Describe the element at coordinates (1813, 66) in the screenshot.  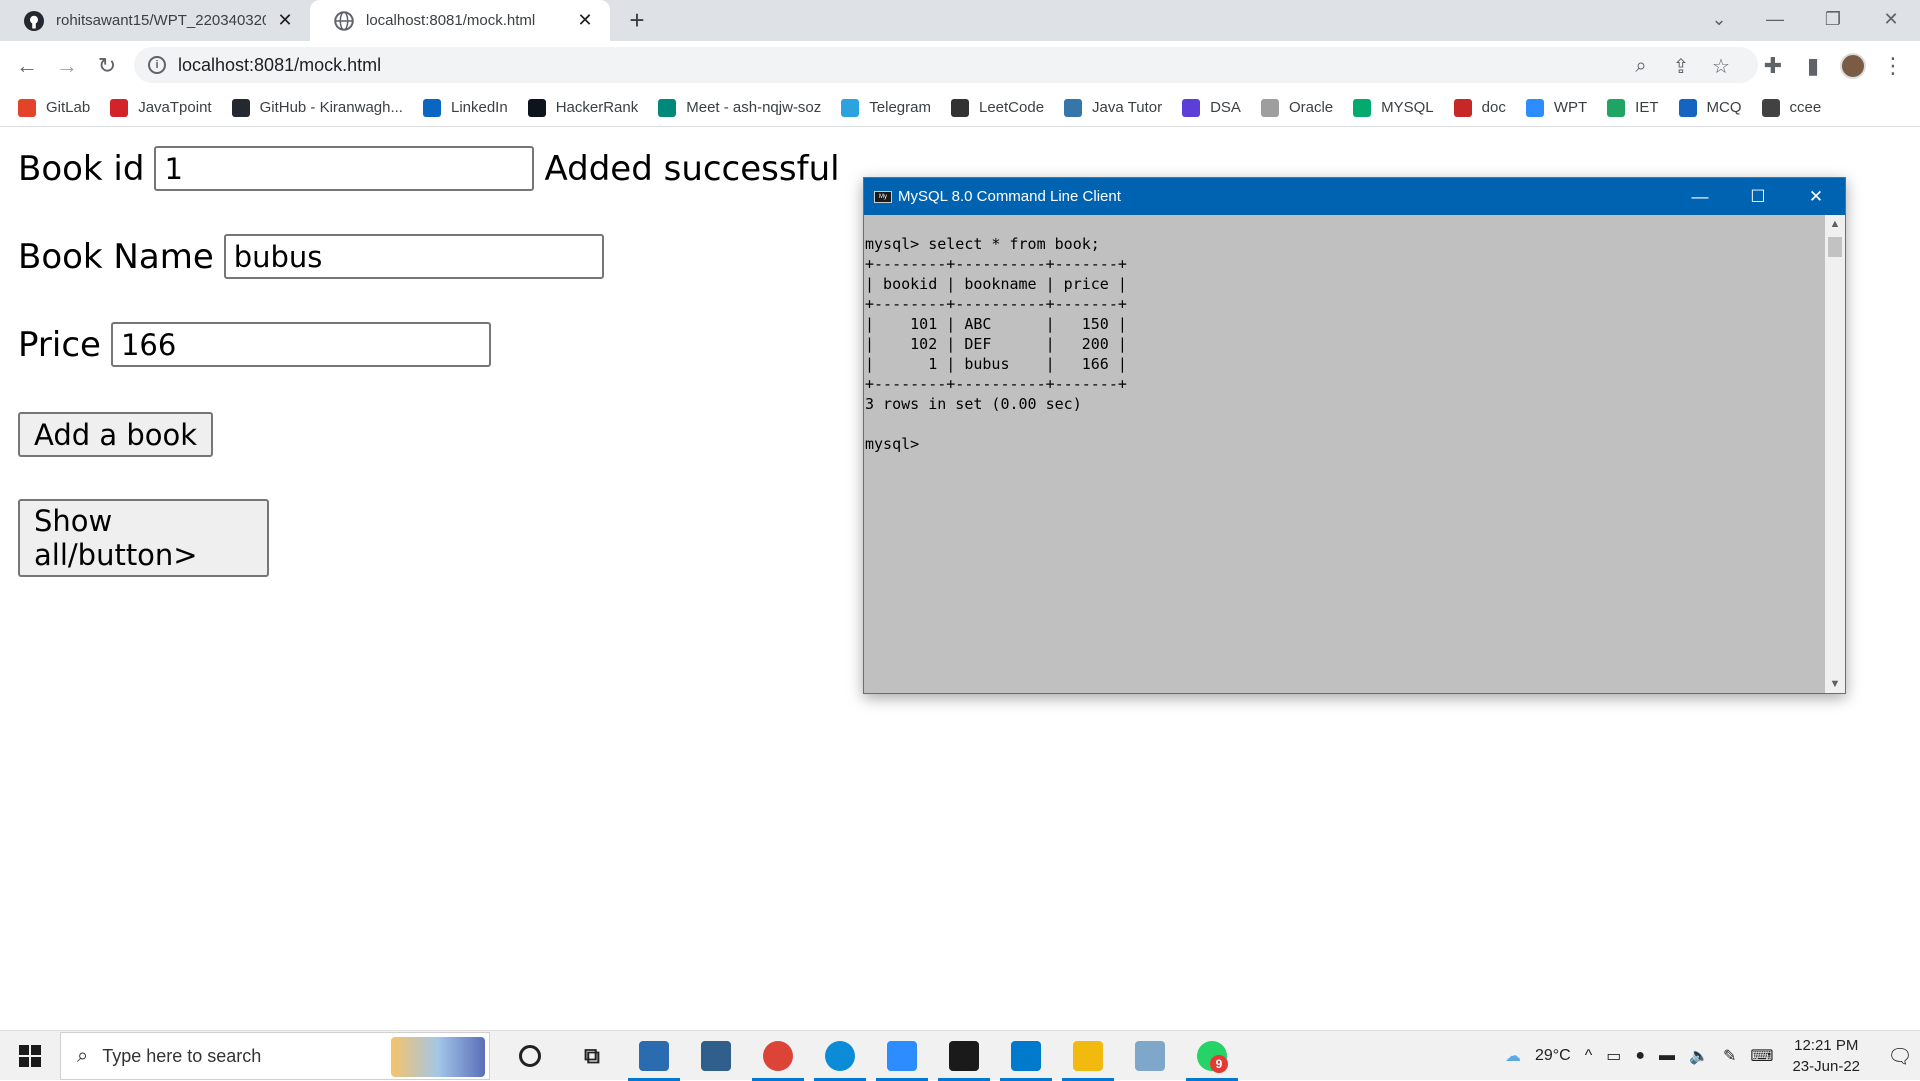
I see `side-panel-icon: ▮` at that location.